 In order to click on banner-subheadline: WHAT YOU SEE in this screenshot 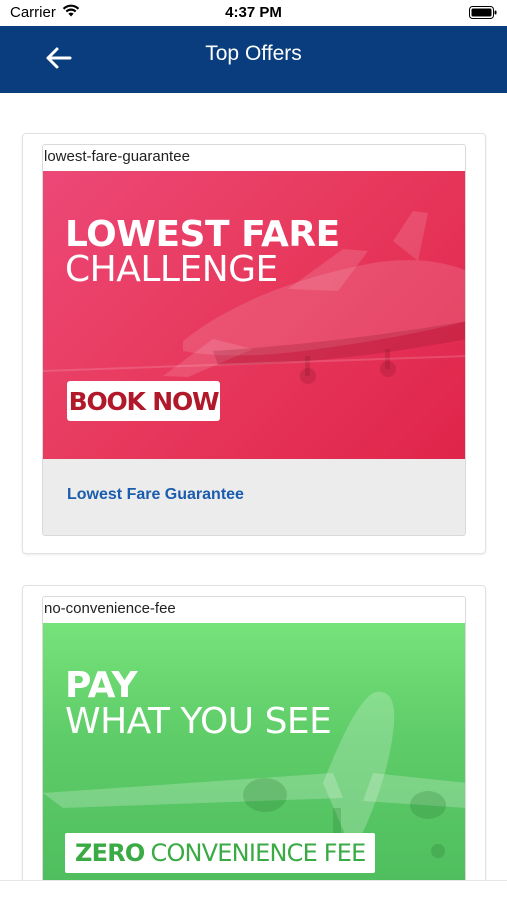, I will do `click(198, 721)`.